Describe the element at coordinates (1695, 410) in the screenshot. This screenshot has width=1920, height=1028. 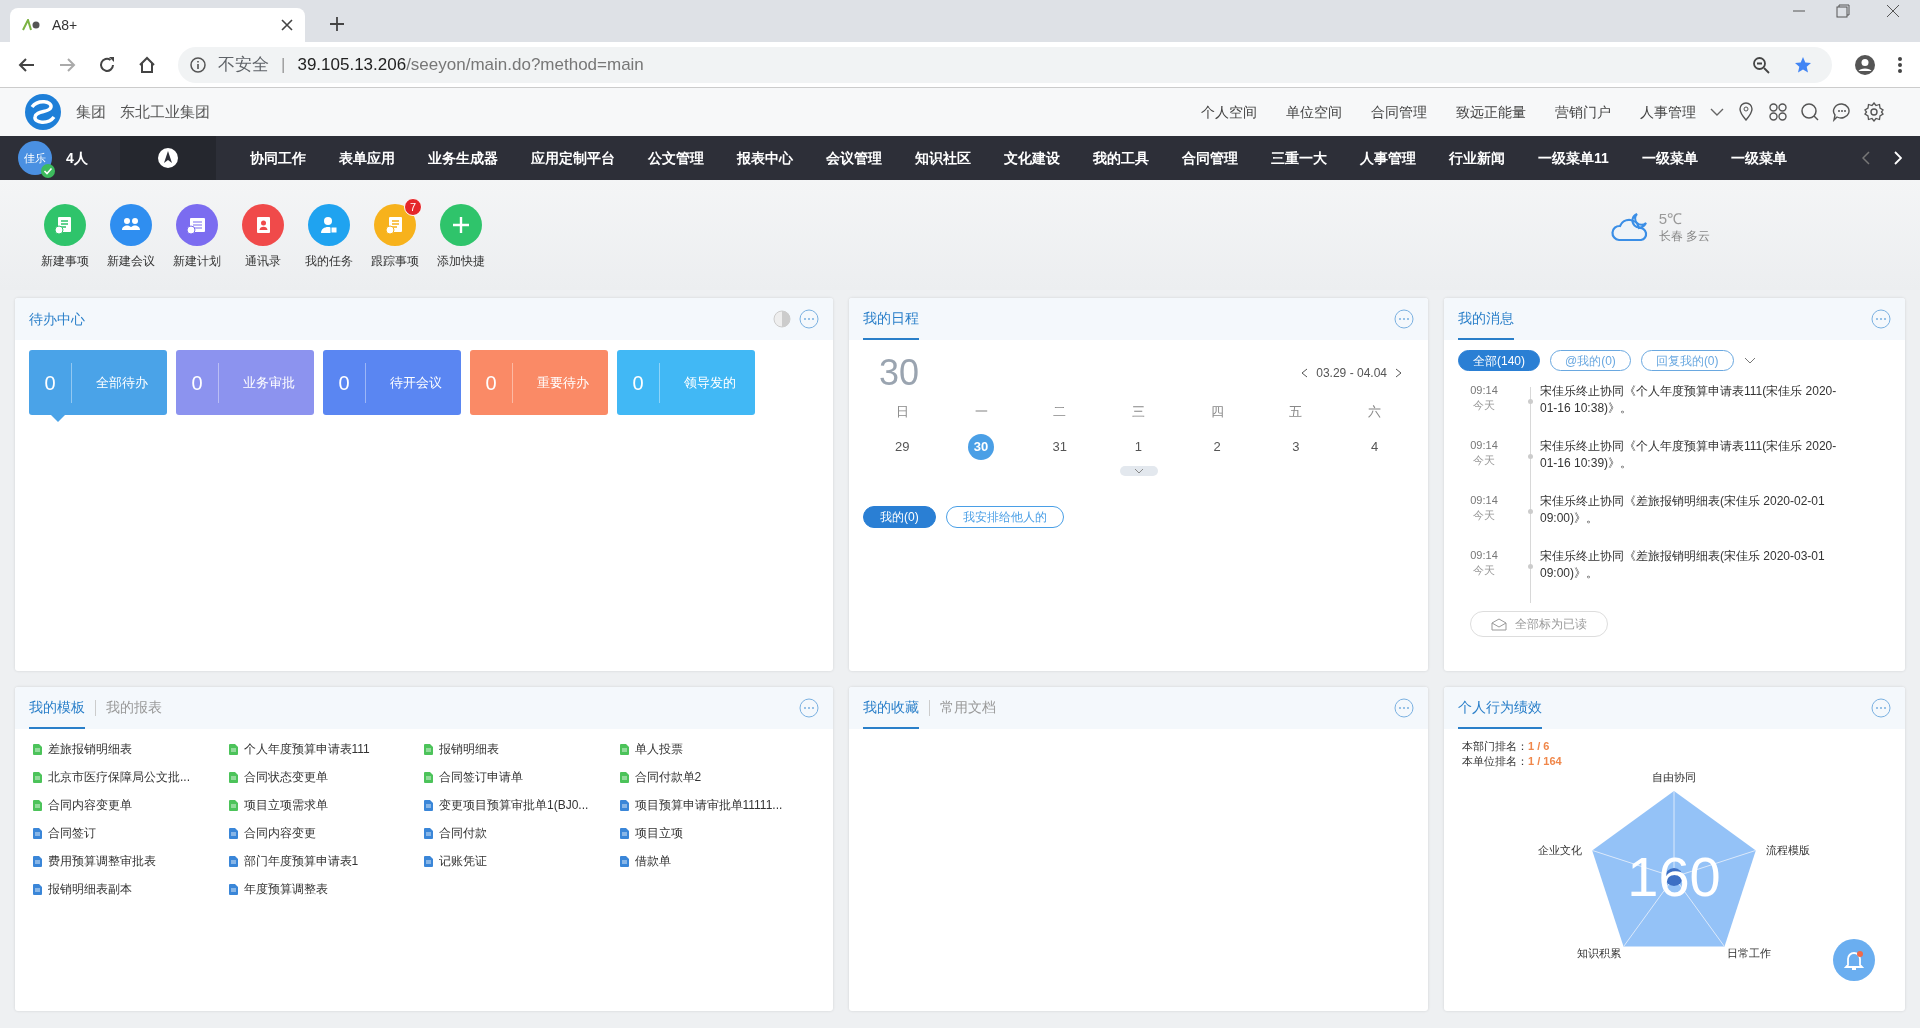
I see `message-link: 宋佳乐终止协同《个人年度预算申请表111(宋佳乐 2020-01-16 10:38)》。` at that location.